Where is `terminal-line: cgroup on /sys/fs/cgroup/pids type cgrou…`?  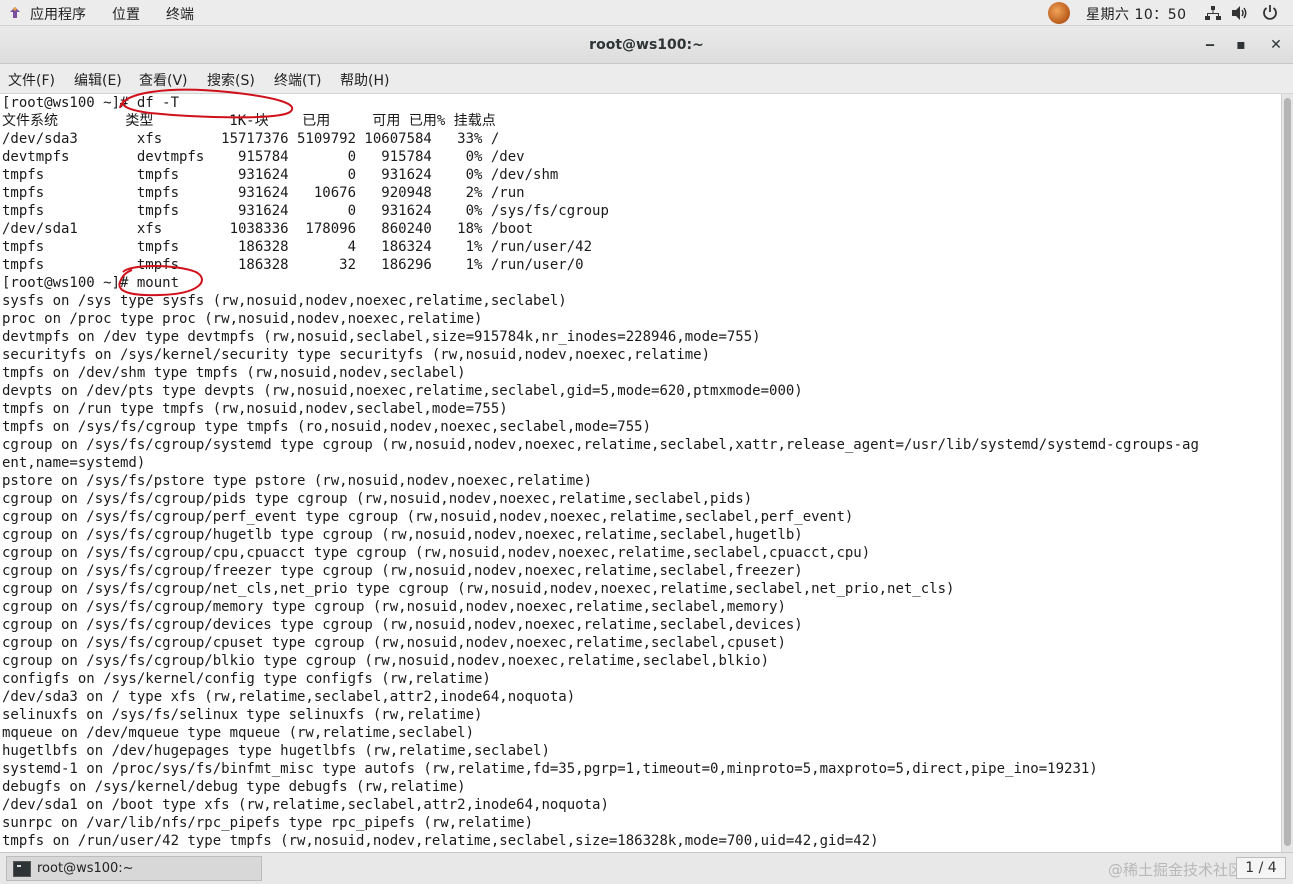
terminal-line: cgroup on /sys/fs/cgroup/pids type cgrou… is located at coordinates (377, 499).